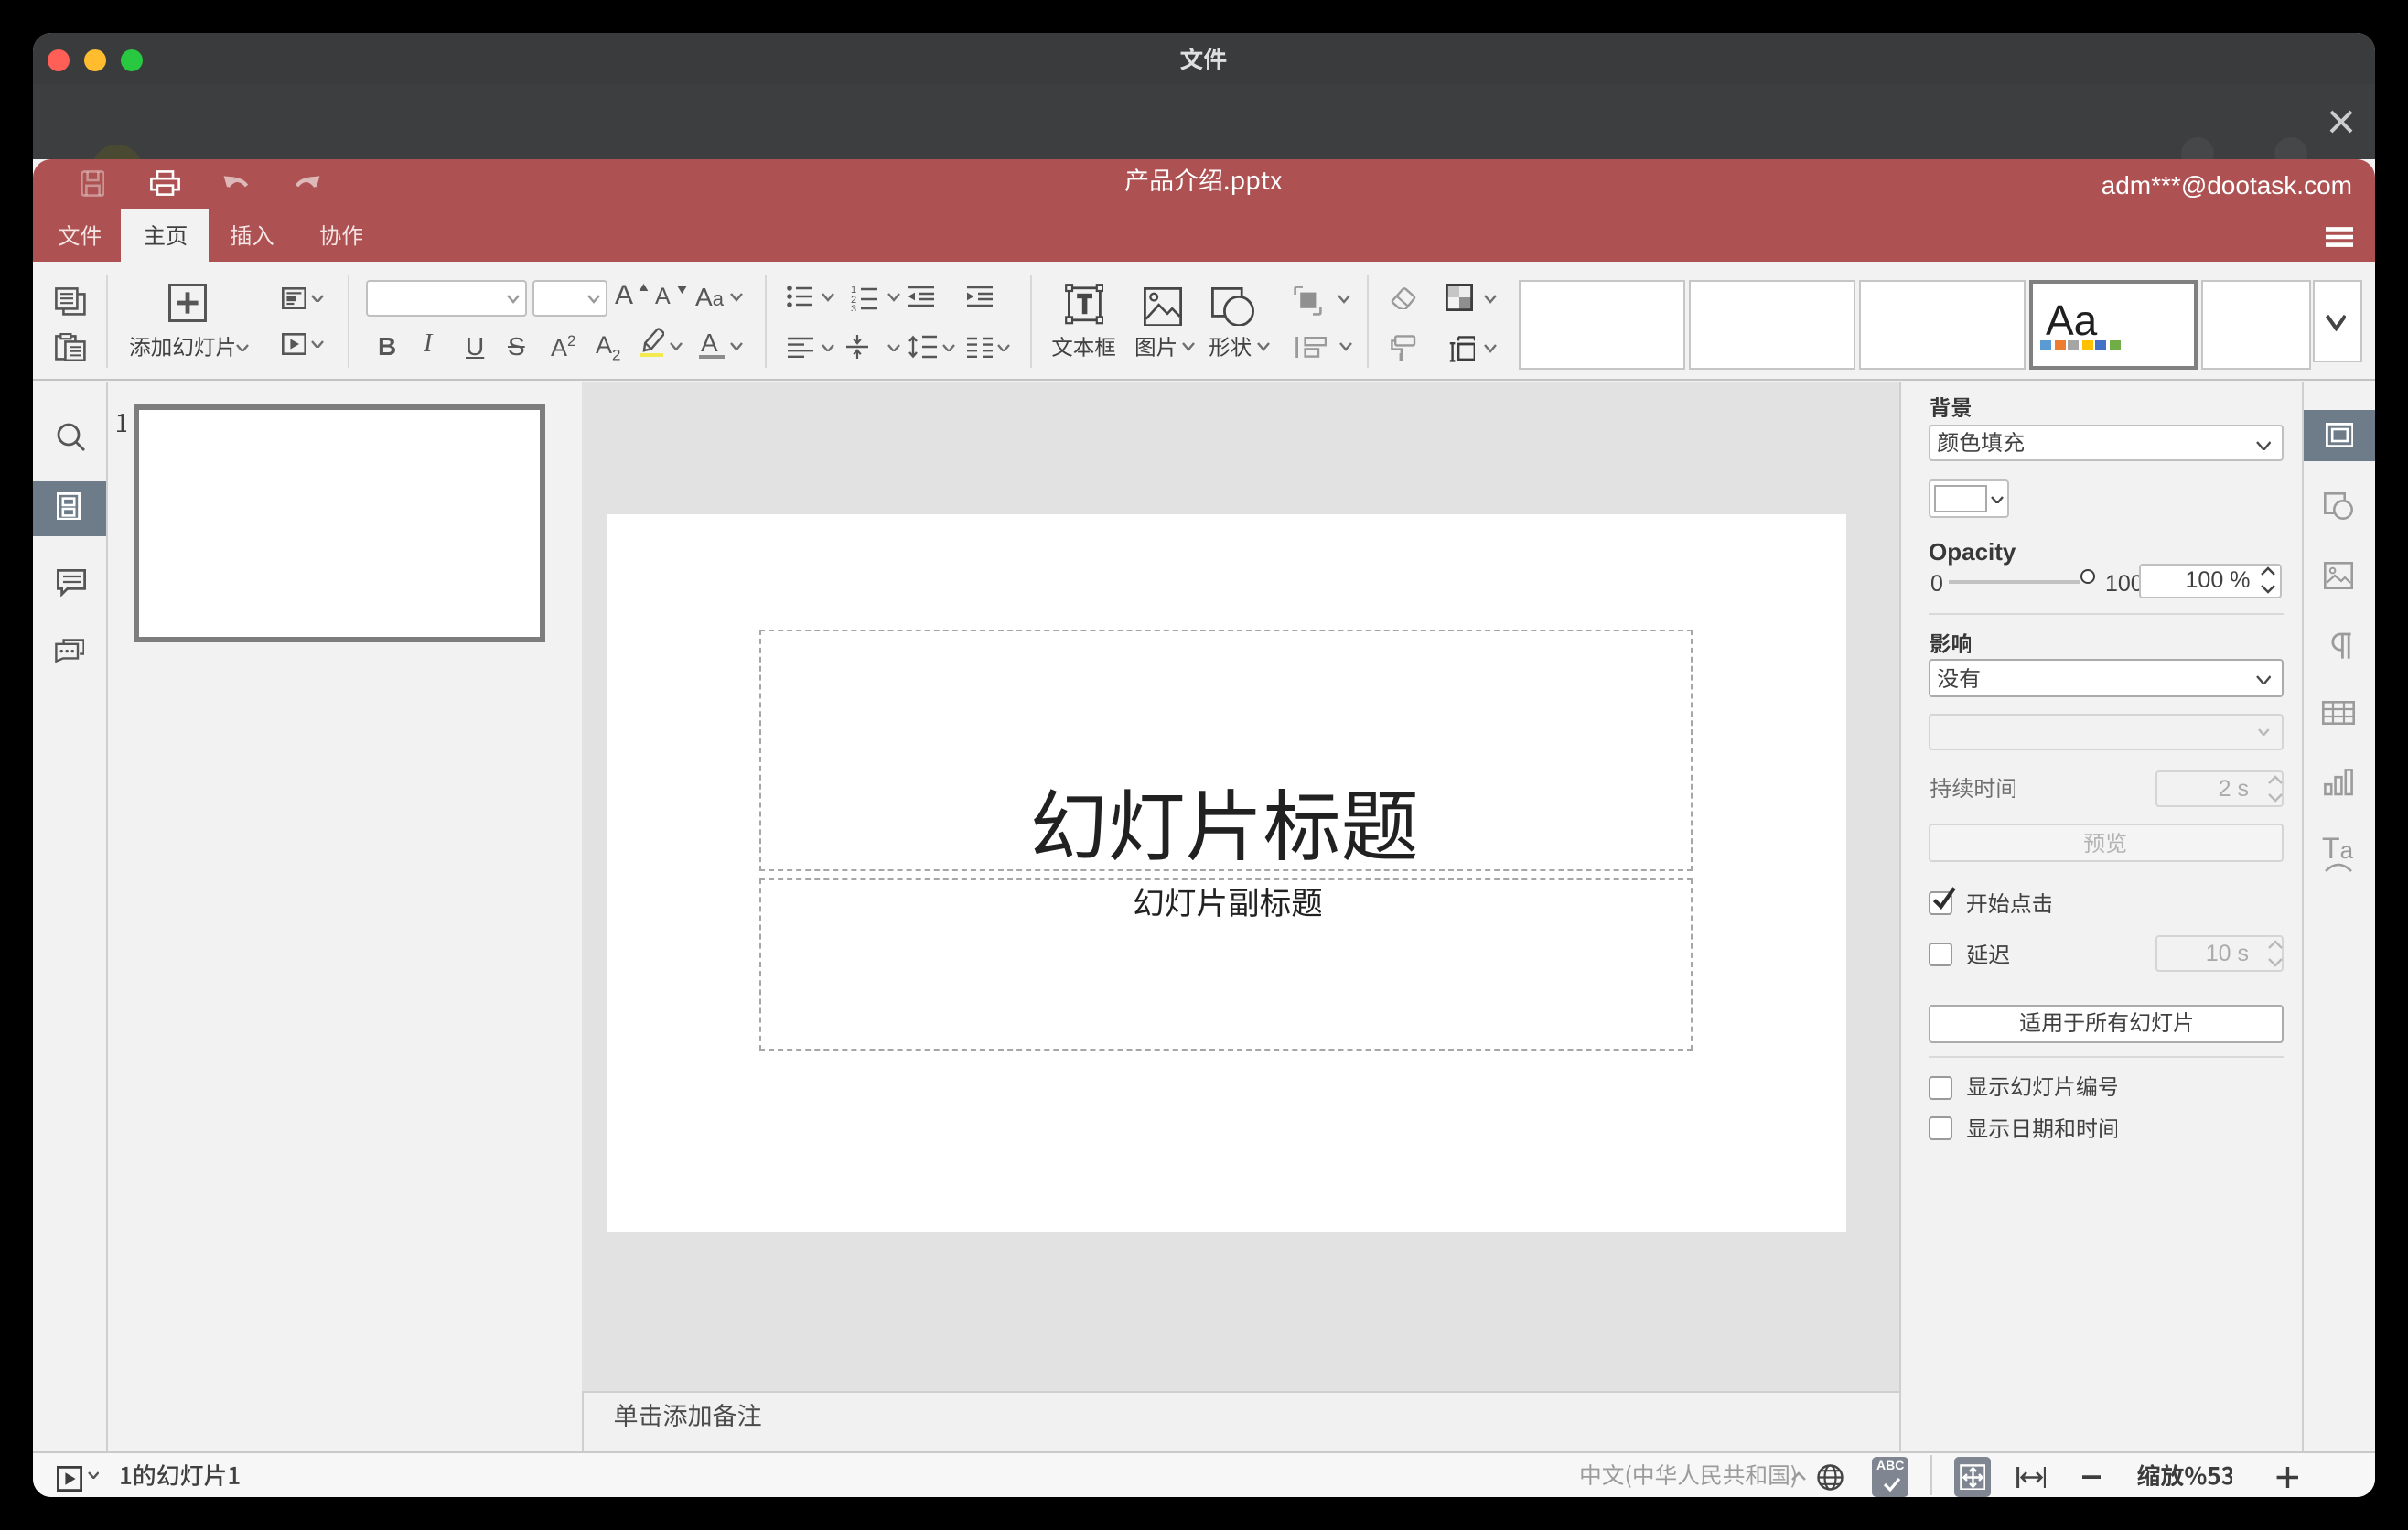 The height and width of the screenshot is (1530, 2408). I want to click on svg-text: 3, so click(852, 306).